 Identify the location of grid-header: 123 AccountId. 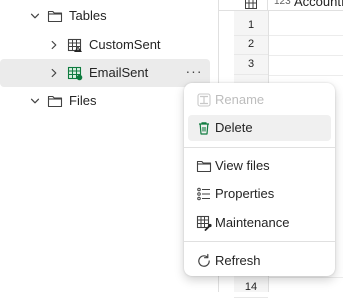
(281, 5).